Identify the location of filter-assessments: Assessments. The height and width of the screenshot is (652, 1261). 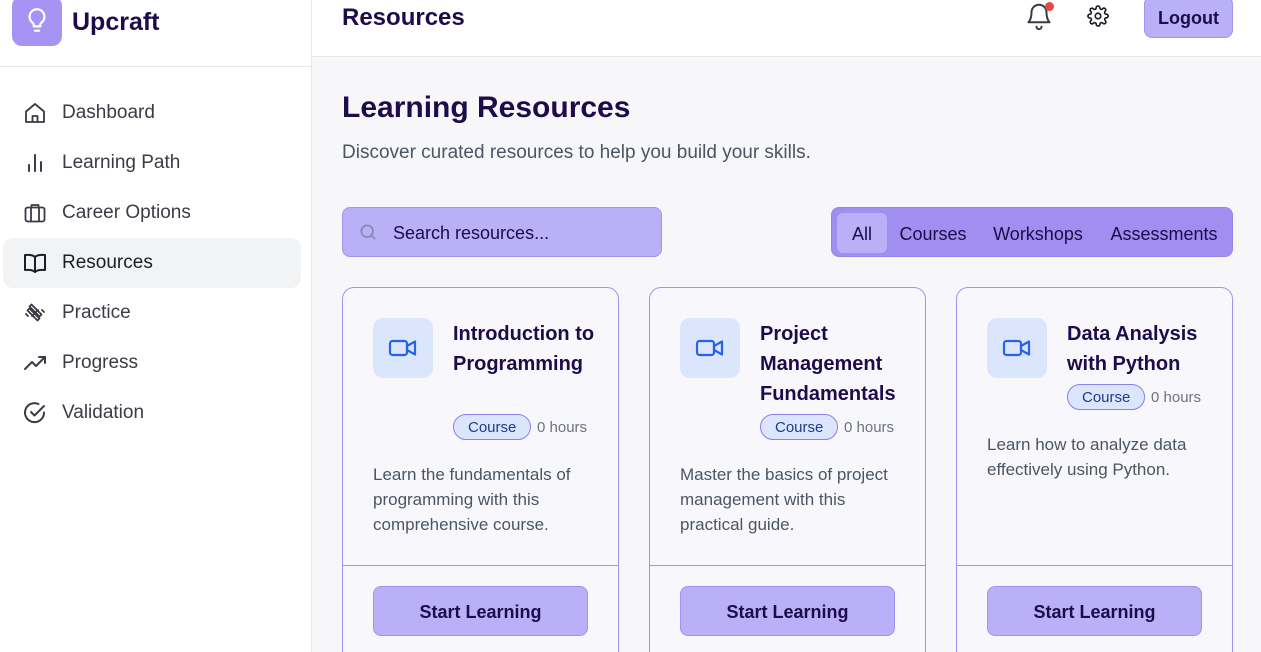
(1164, 233).